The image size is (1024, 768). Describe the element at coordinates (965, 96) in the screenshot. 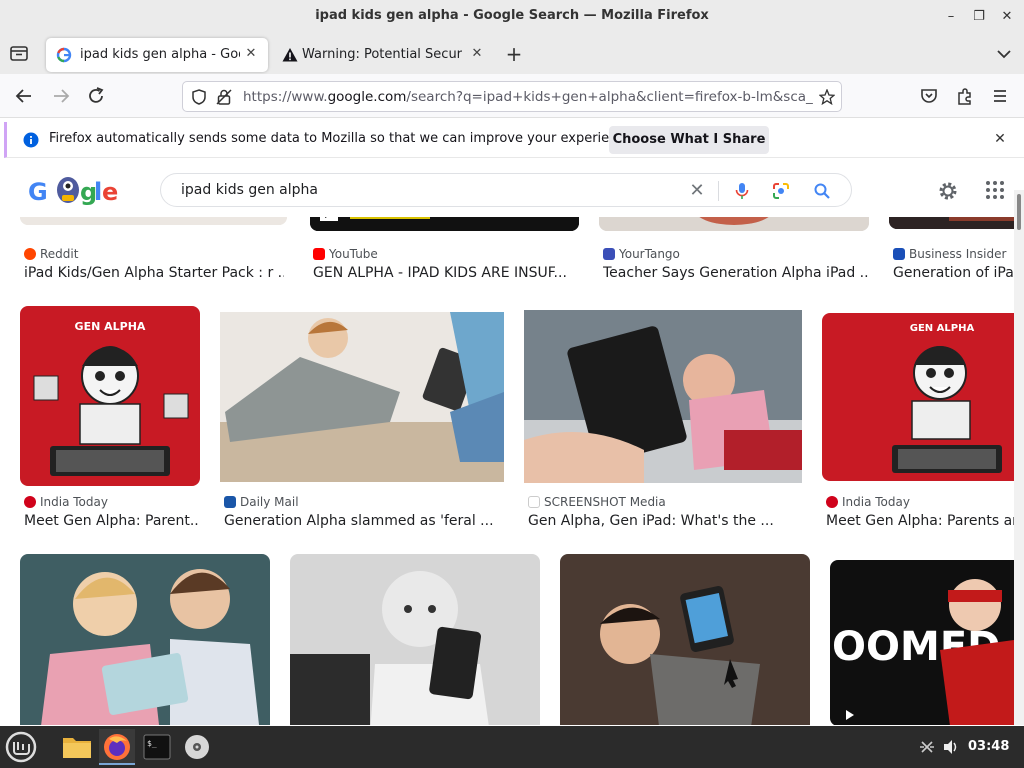

I see `extensions-puzzle-icon` at that location.